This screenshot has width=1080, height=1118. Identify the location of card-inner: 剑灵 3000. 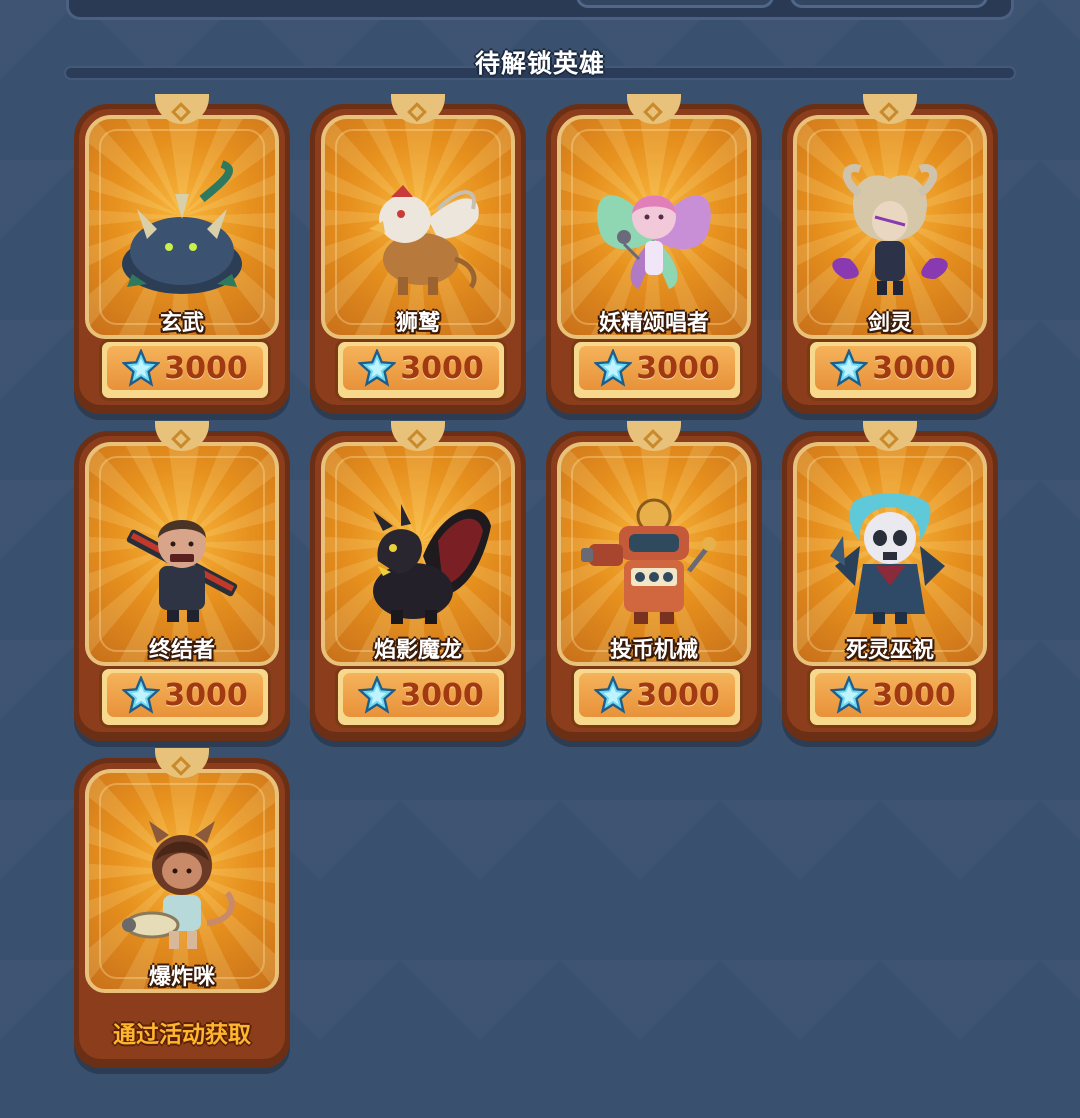
(890, 257).